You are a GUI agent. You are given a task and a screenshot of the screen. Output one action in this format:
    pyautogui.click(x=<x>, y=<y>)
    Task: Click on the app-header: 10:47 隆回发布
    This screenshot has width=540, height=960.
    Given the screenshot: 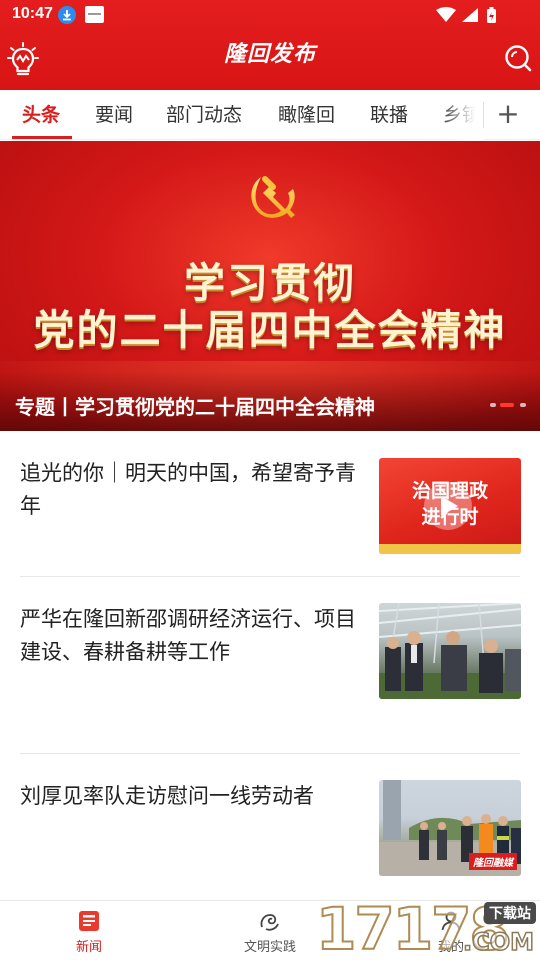 What is the action you would take?
    pyautogui.click(x=270, y=45)
    